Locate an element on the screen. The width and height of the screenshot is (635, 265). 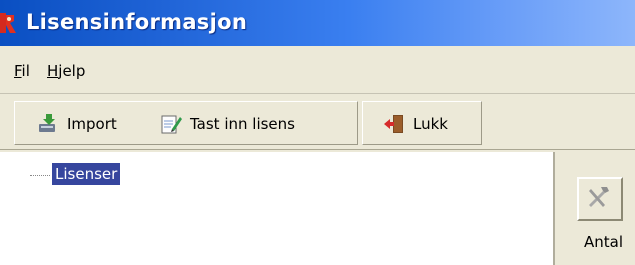
enter-license-button: Tast inn lisens is located at coordinates (227, 124).